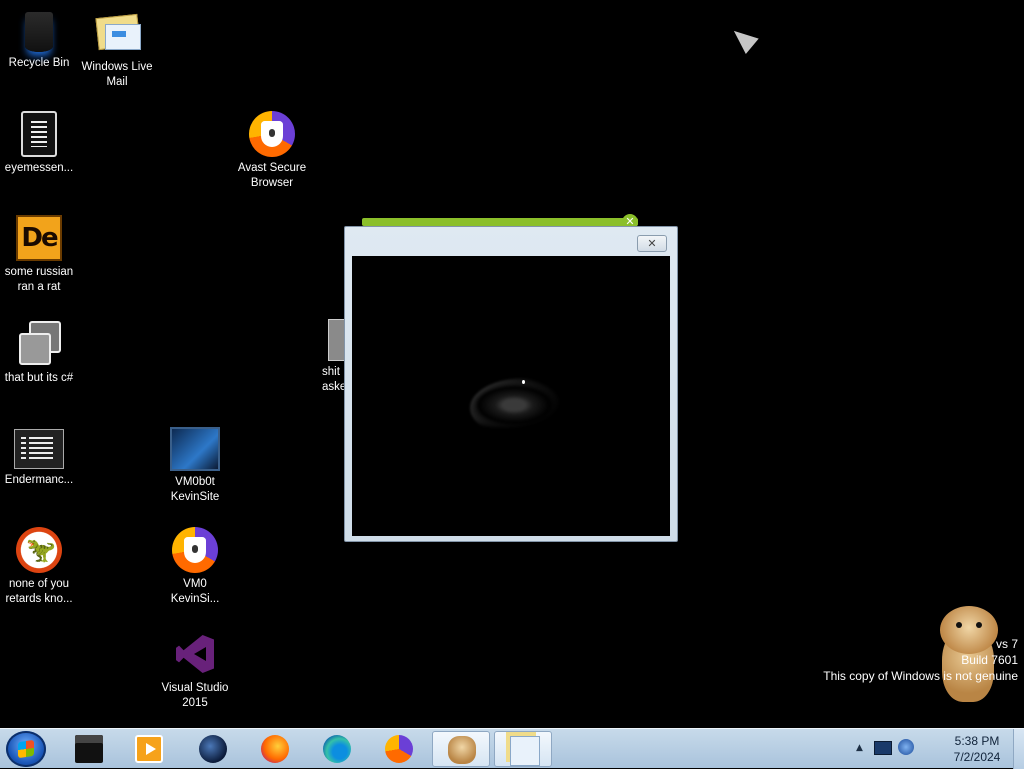 This screenshot has width=1024, height=769. What do you see at coordinates (39, 378) in the screenshot?
I see `desktop-icon-label: that but its c#` at bounding box center [39, 378].